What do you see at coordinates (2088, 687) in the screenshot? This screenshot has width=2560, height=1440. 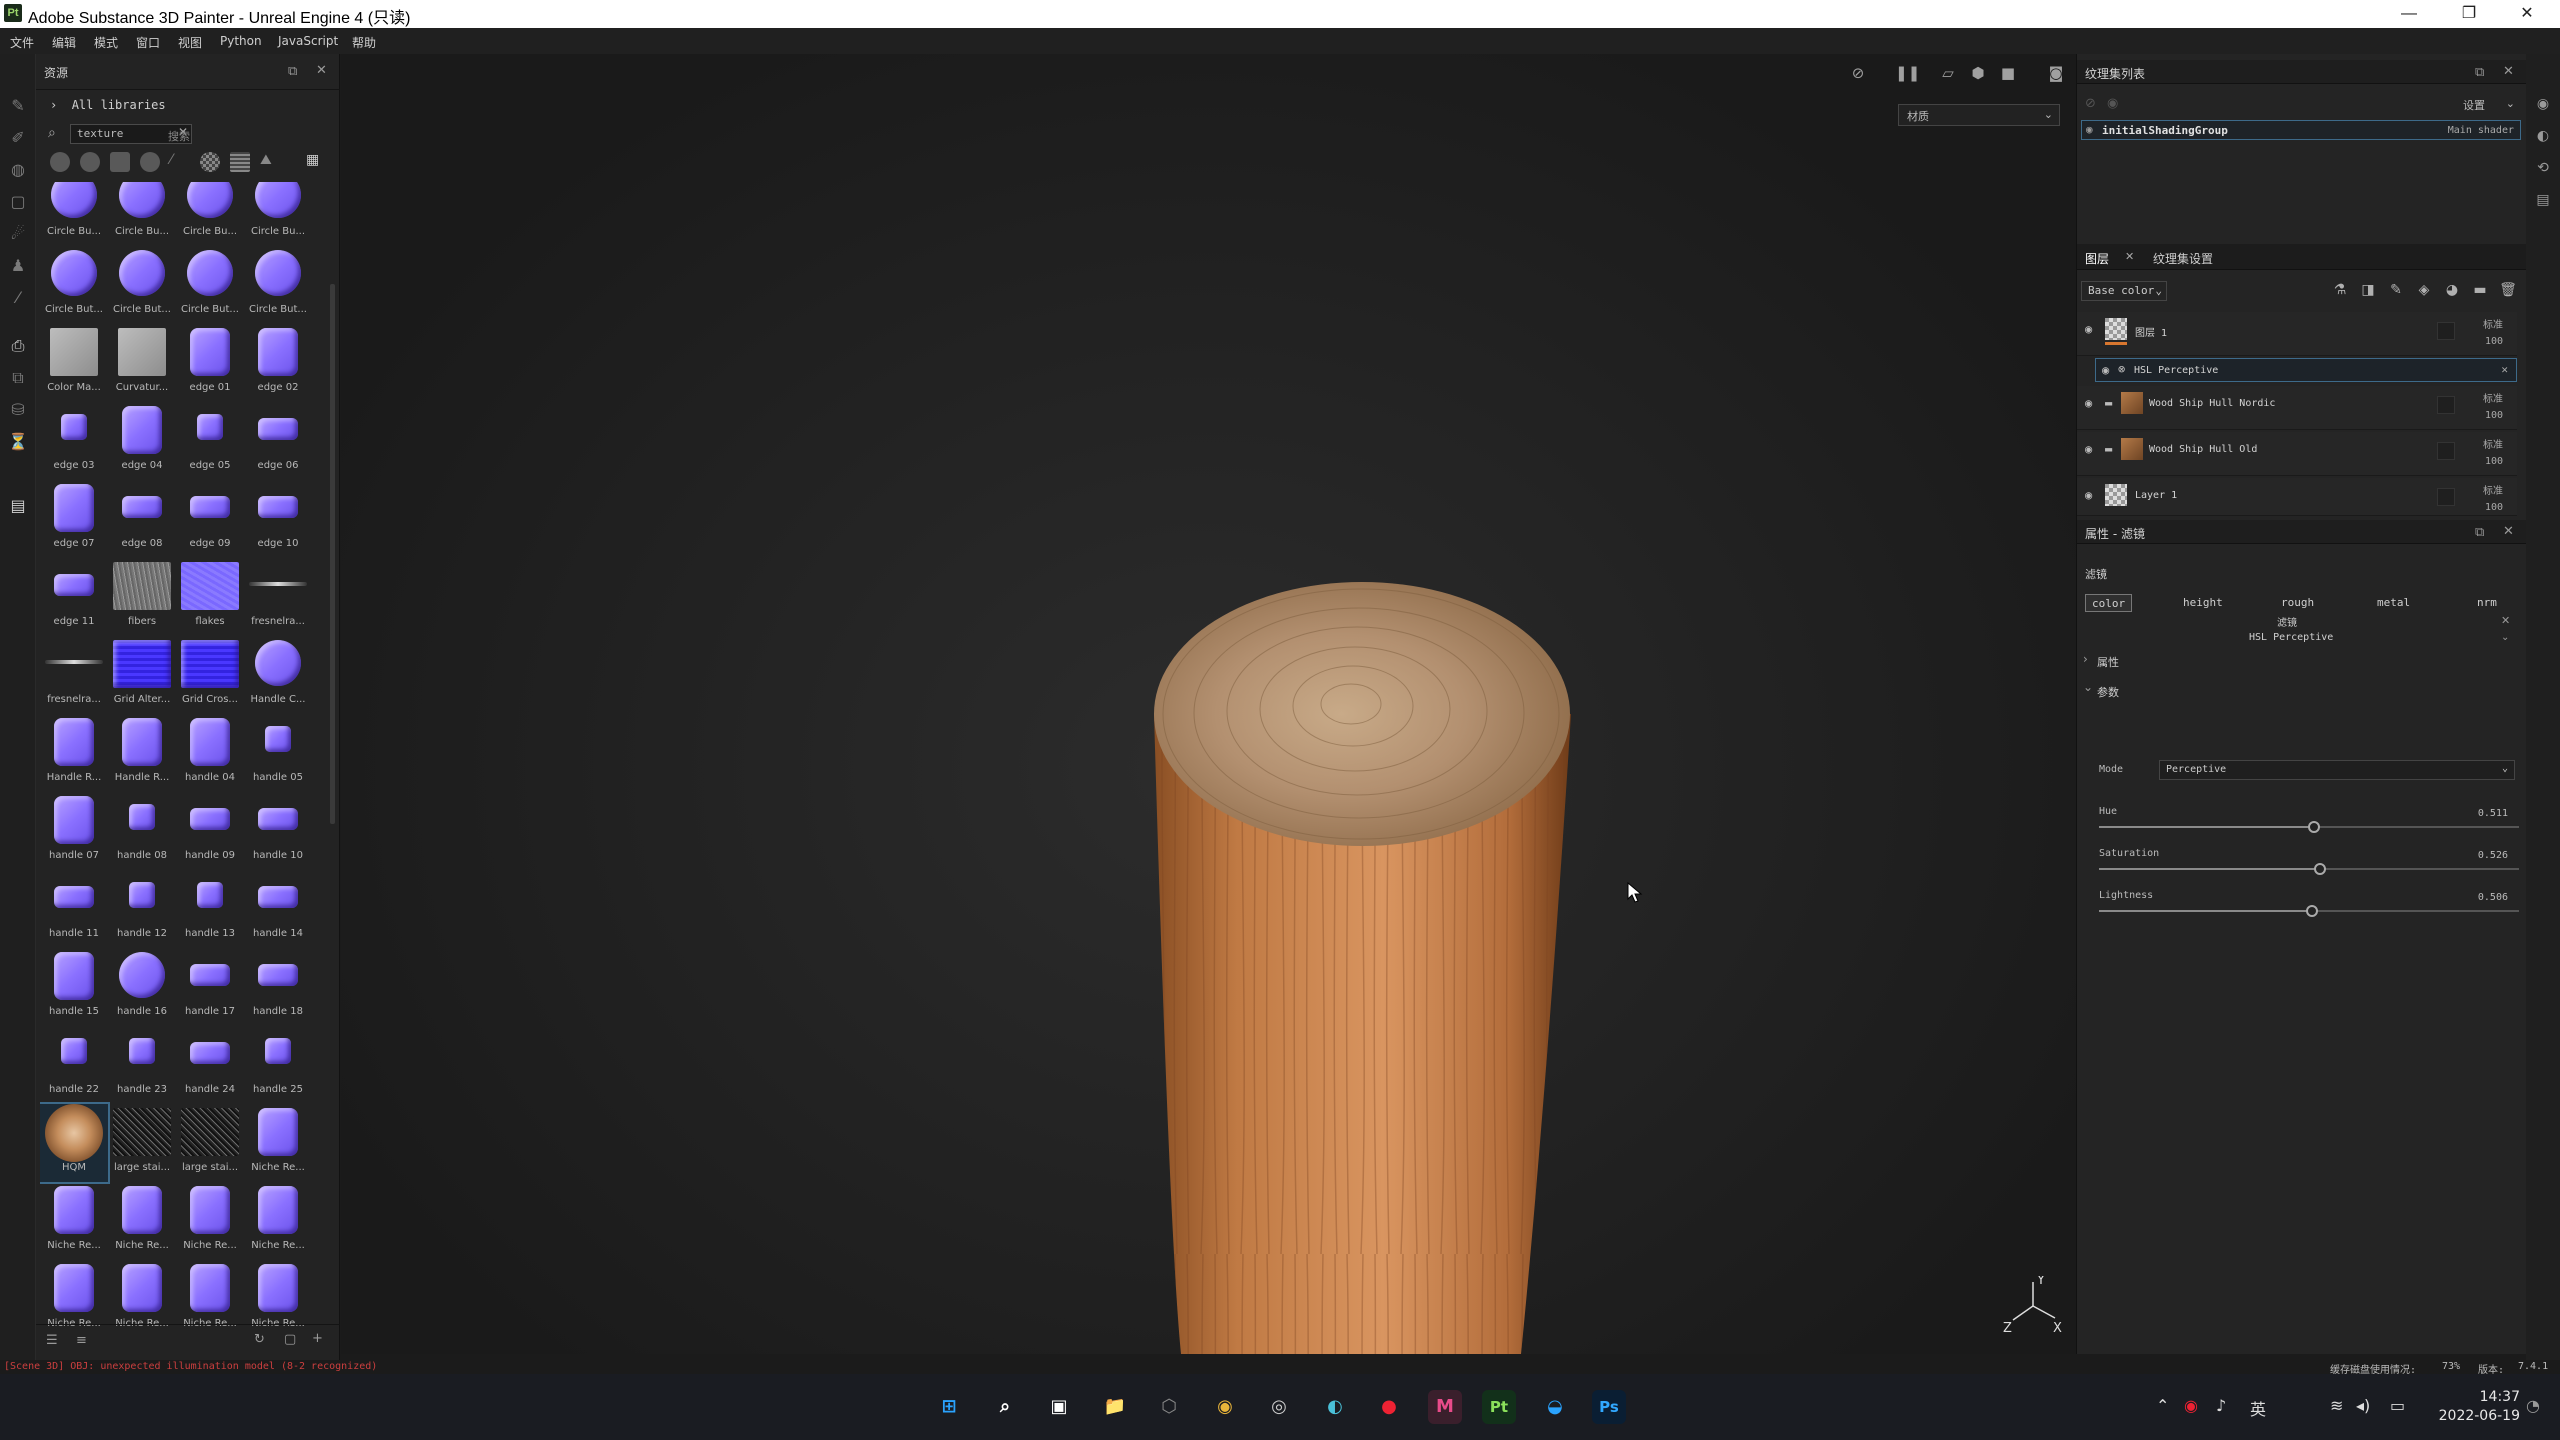 I see `chevron-down-icon: ⌄` at bounding box center [2088, 687].